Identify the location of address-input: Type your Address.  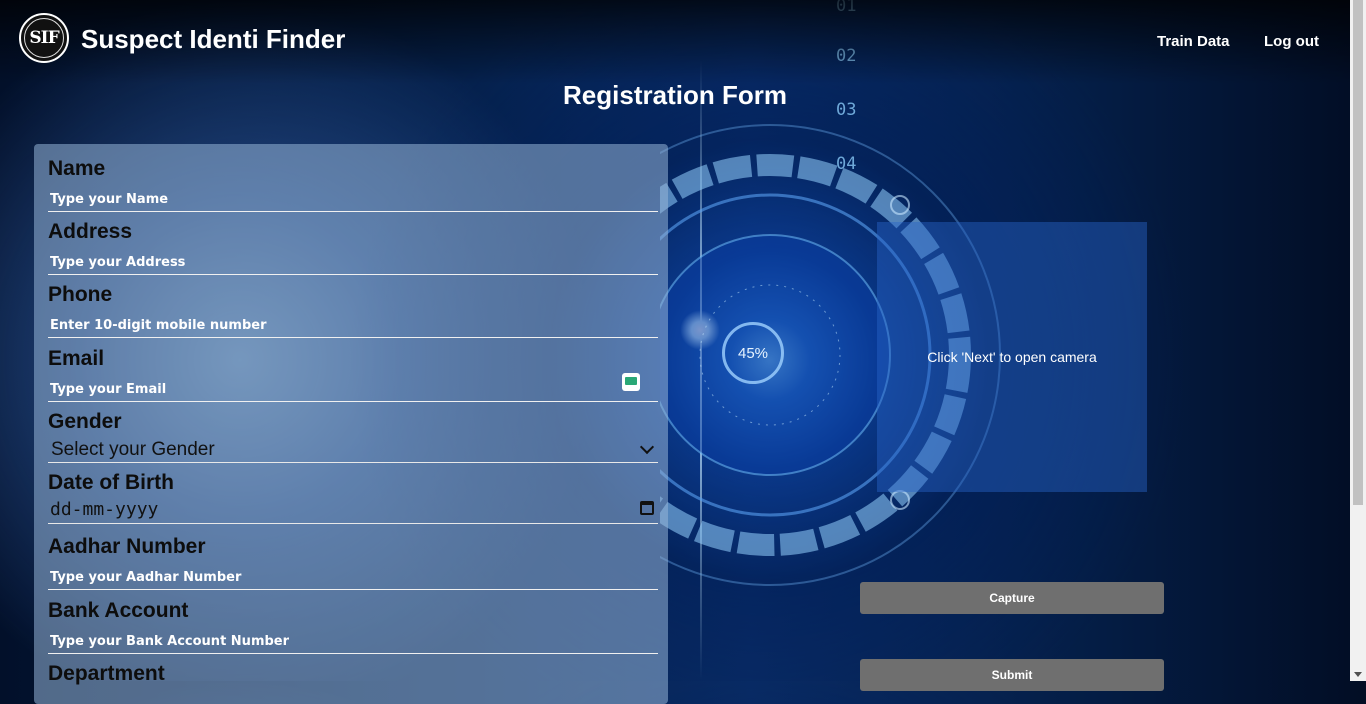
(353, 262).